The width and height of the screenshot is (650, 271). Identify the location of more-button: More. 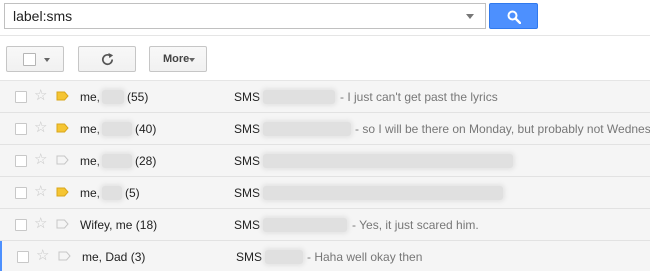
(178, 59).